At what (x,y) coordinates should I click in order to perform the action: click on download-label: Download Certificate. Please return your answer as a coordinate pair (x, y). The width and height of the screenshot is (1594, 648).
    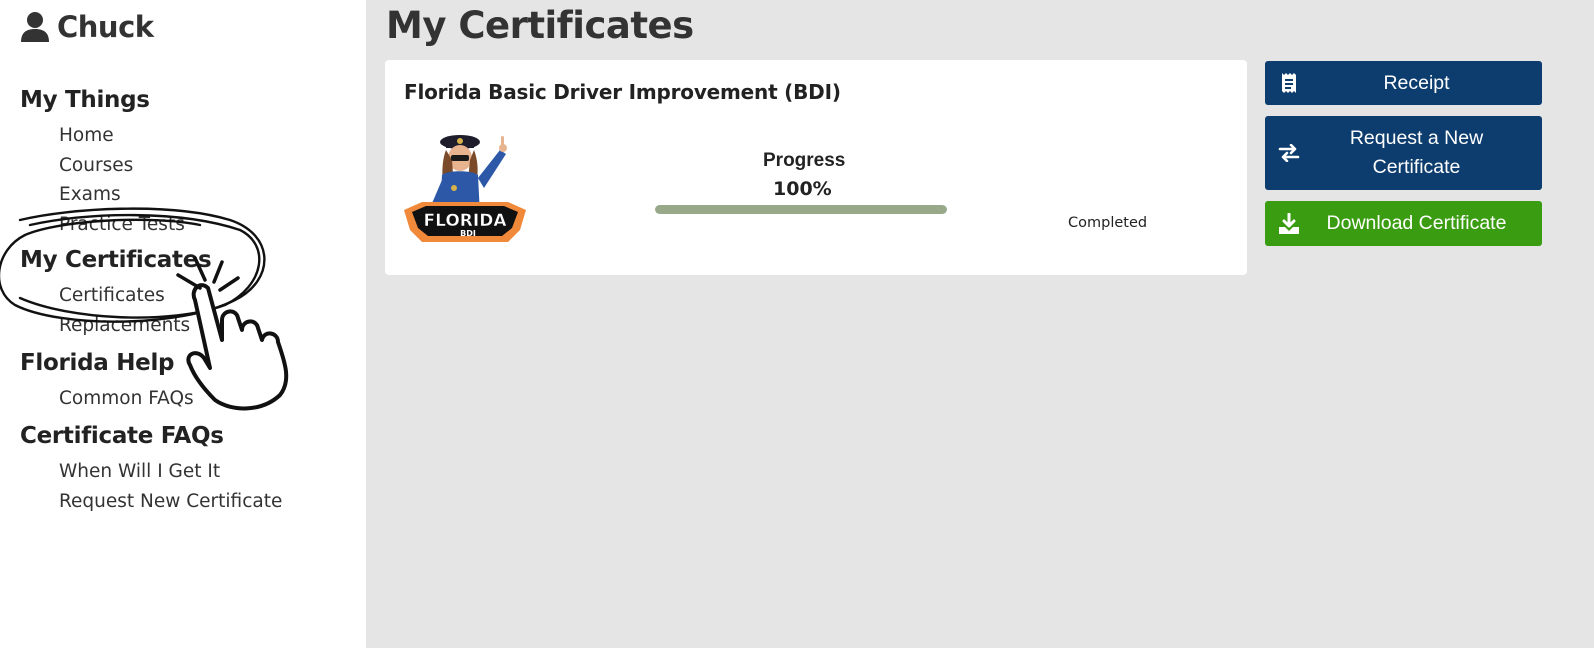
    Looking at the image, I should click on (1416, 223).